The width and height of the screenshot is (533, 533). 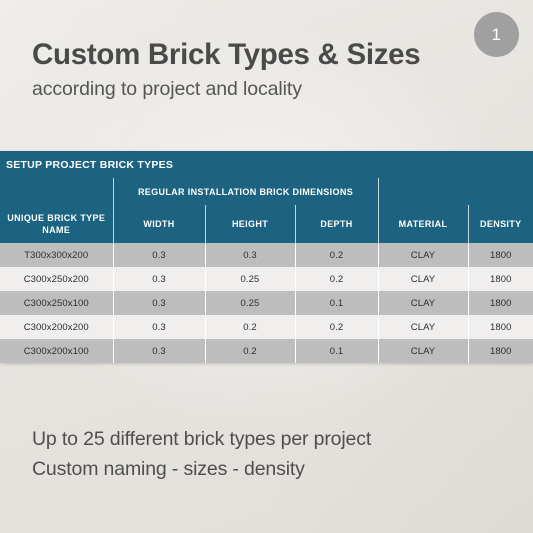 I want to click on bottom-copy-line-2: Custom naming - sizes - density, so click(x=168, y=469).